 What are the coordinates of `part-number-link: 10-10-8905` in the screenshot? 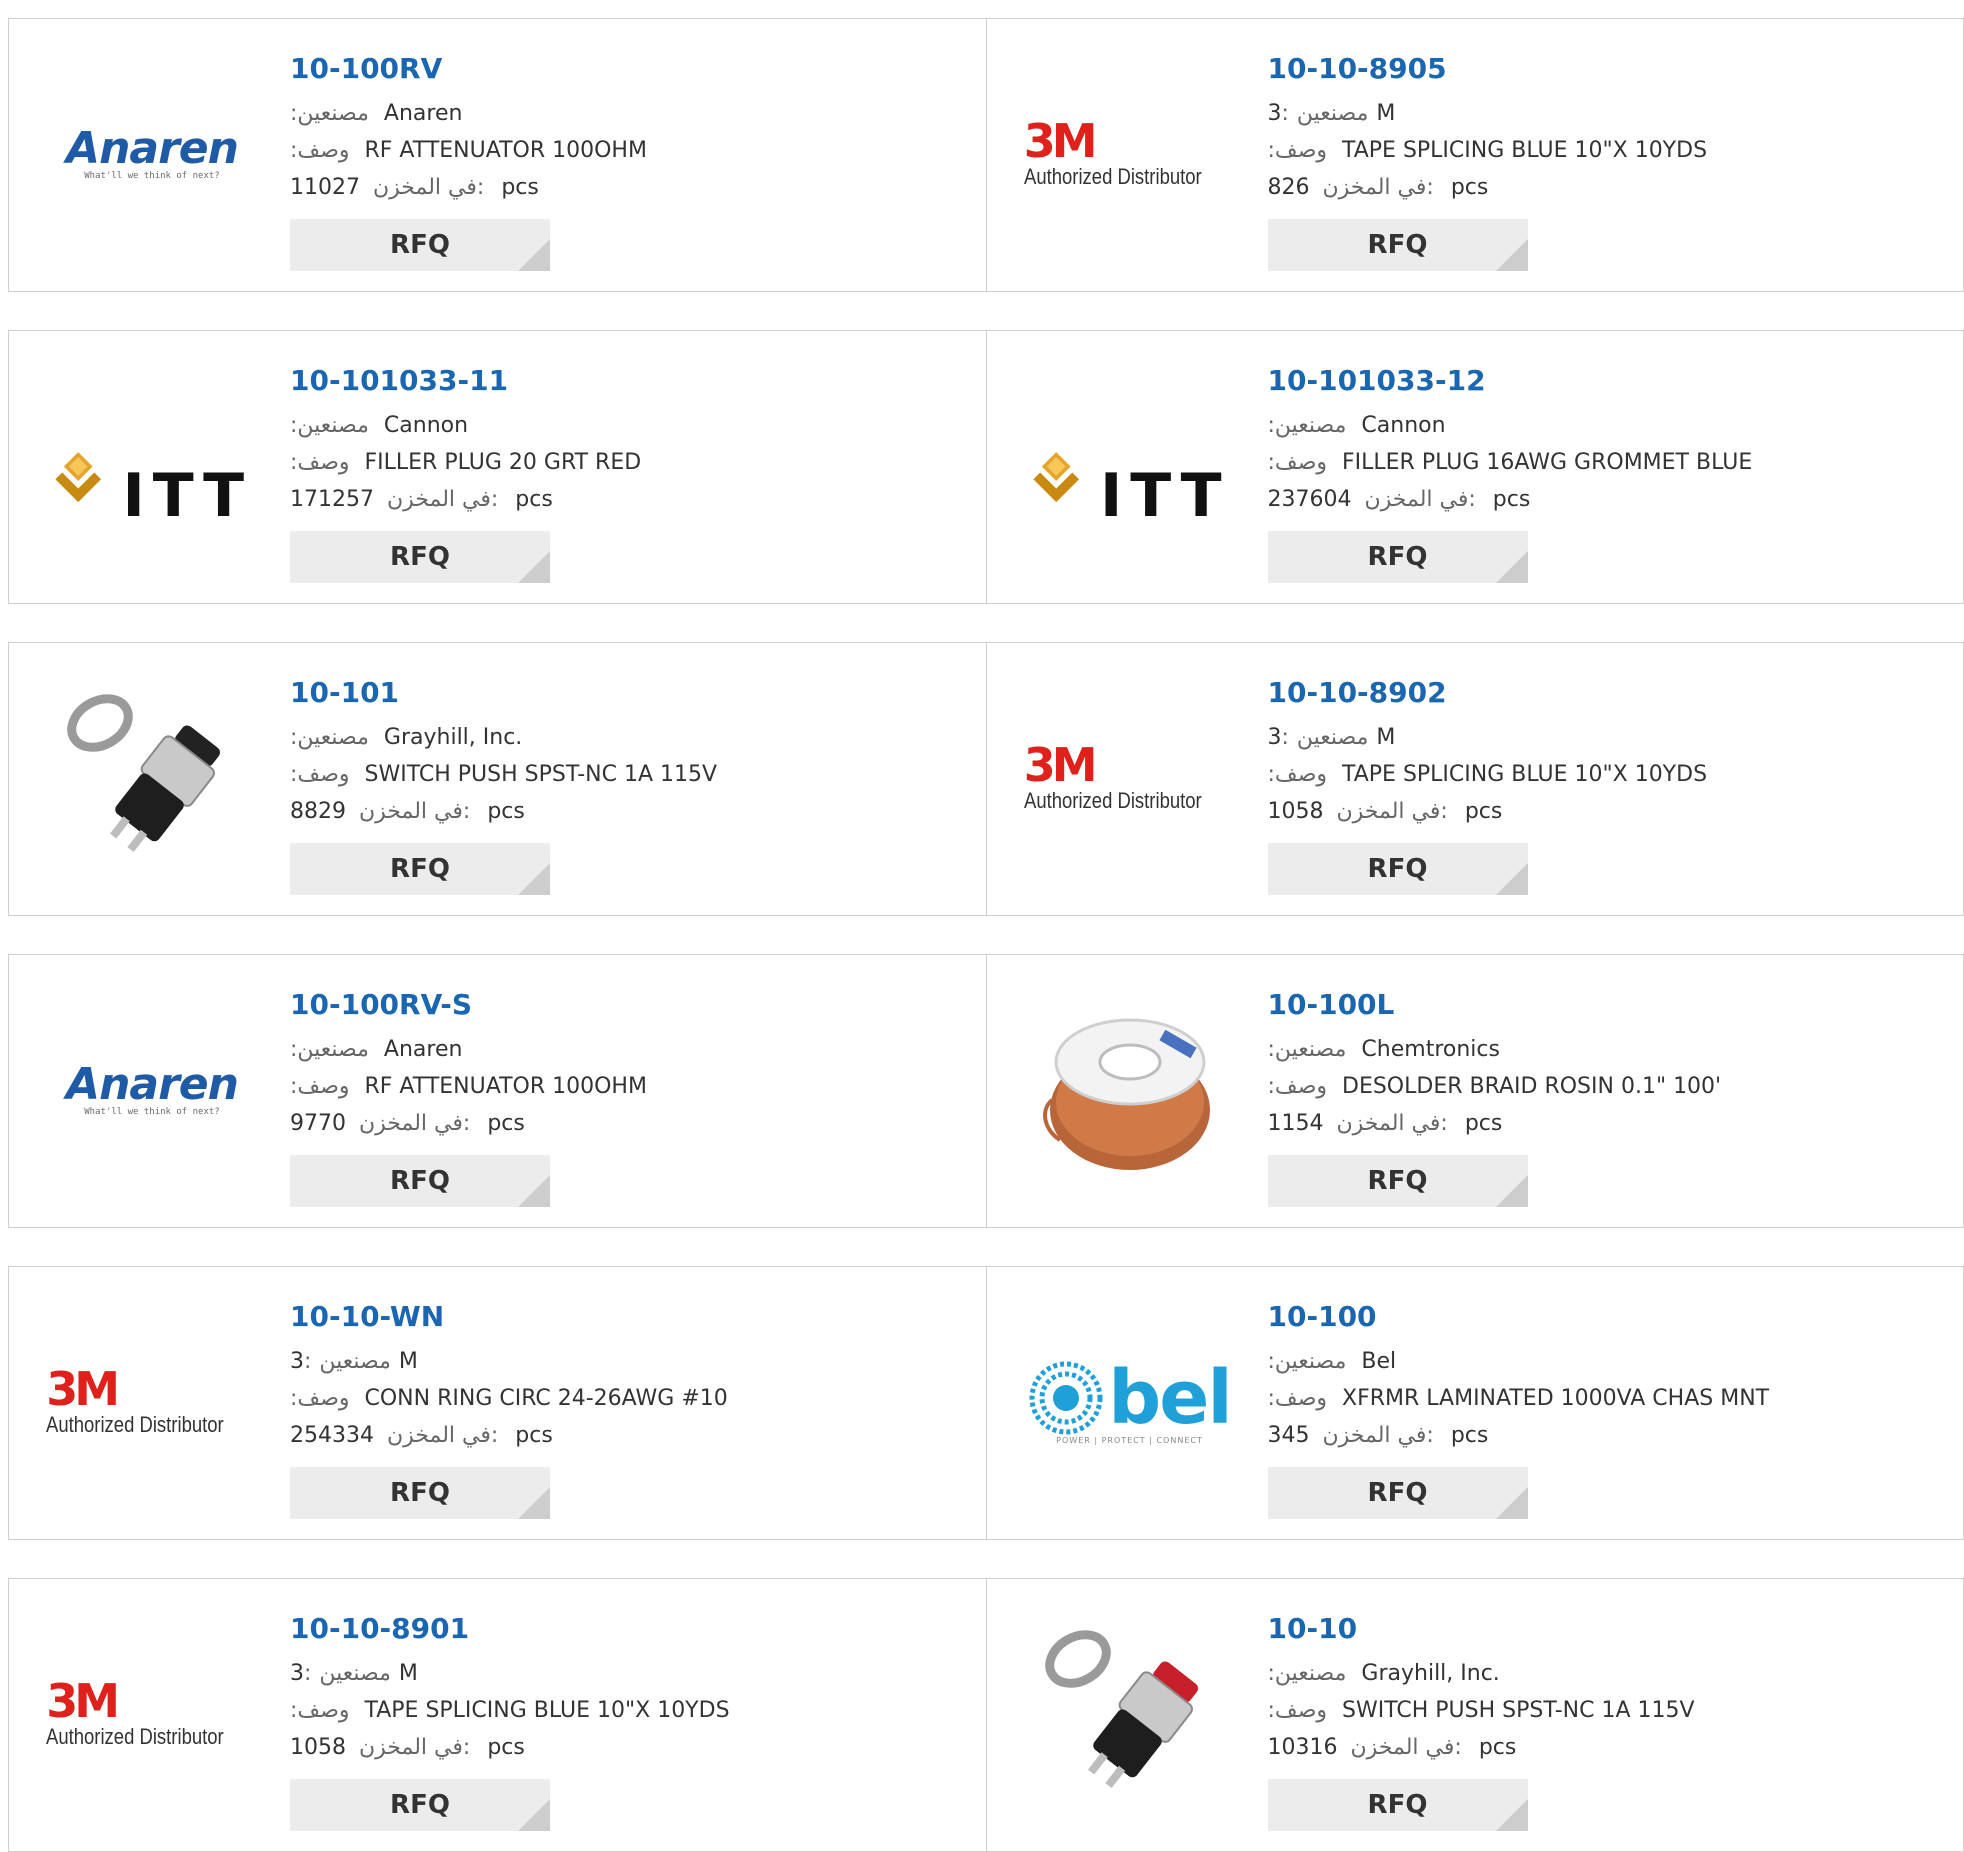 It's located at (1598, 69).